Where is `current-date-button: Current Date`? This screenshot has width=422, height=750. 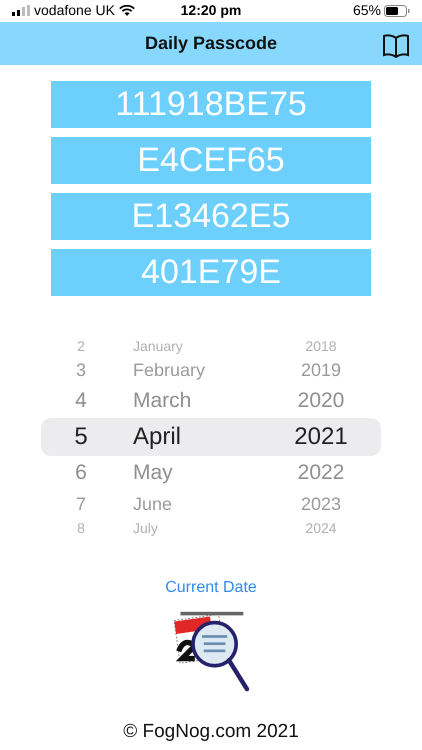
current-date-button: Current Date is located at coordinates (211, 588).